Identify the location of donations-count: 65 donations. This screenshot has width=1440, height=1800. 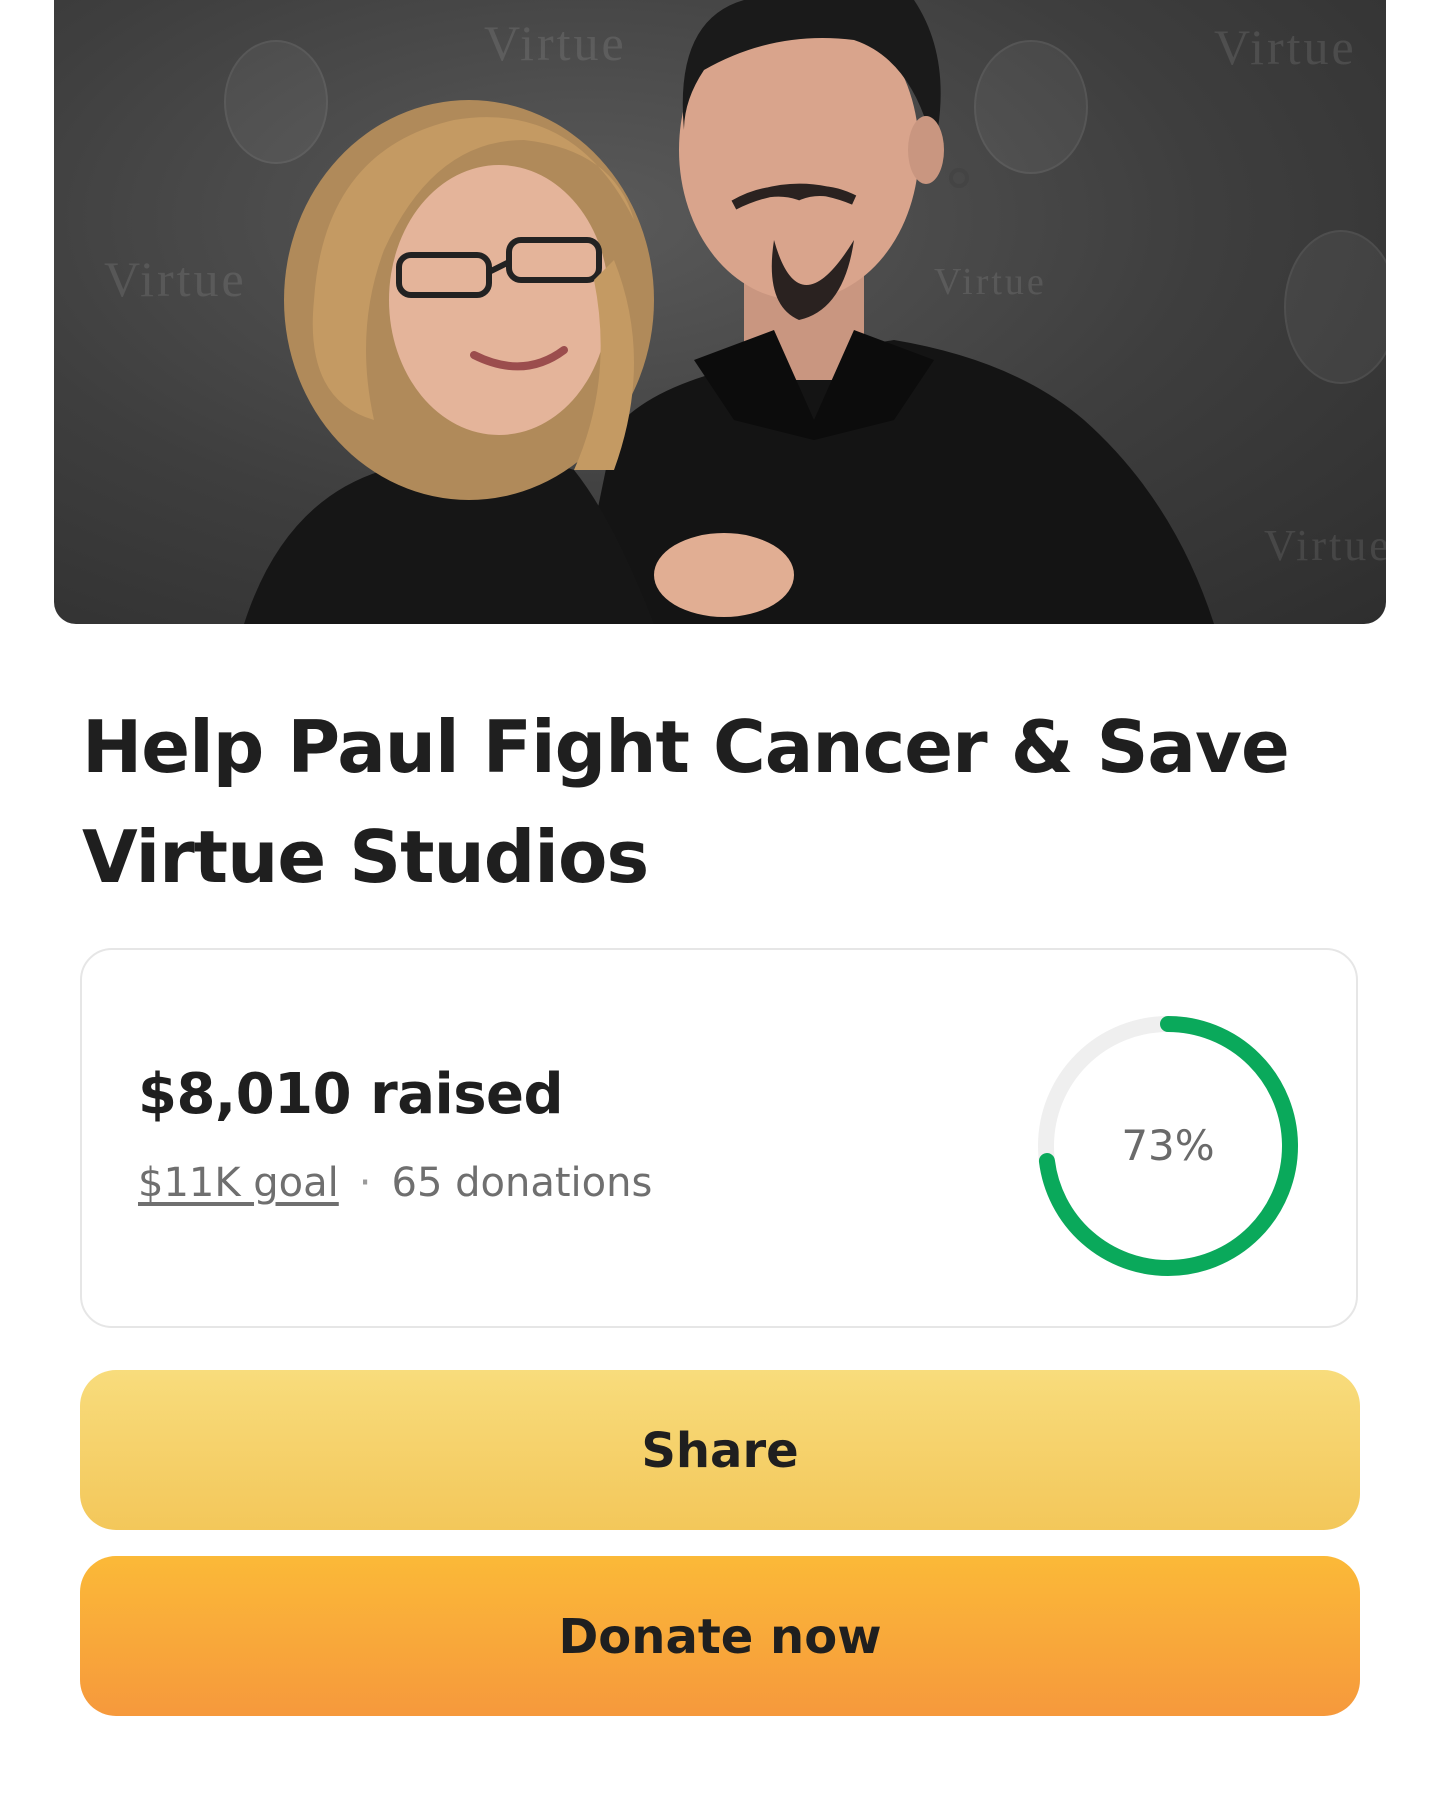
(522, 1183).